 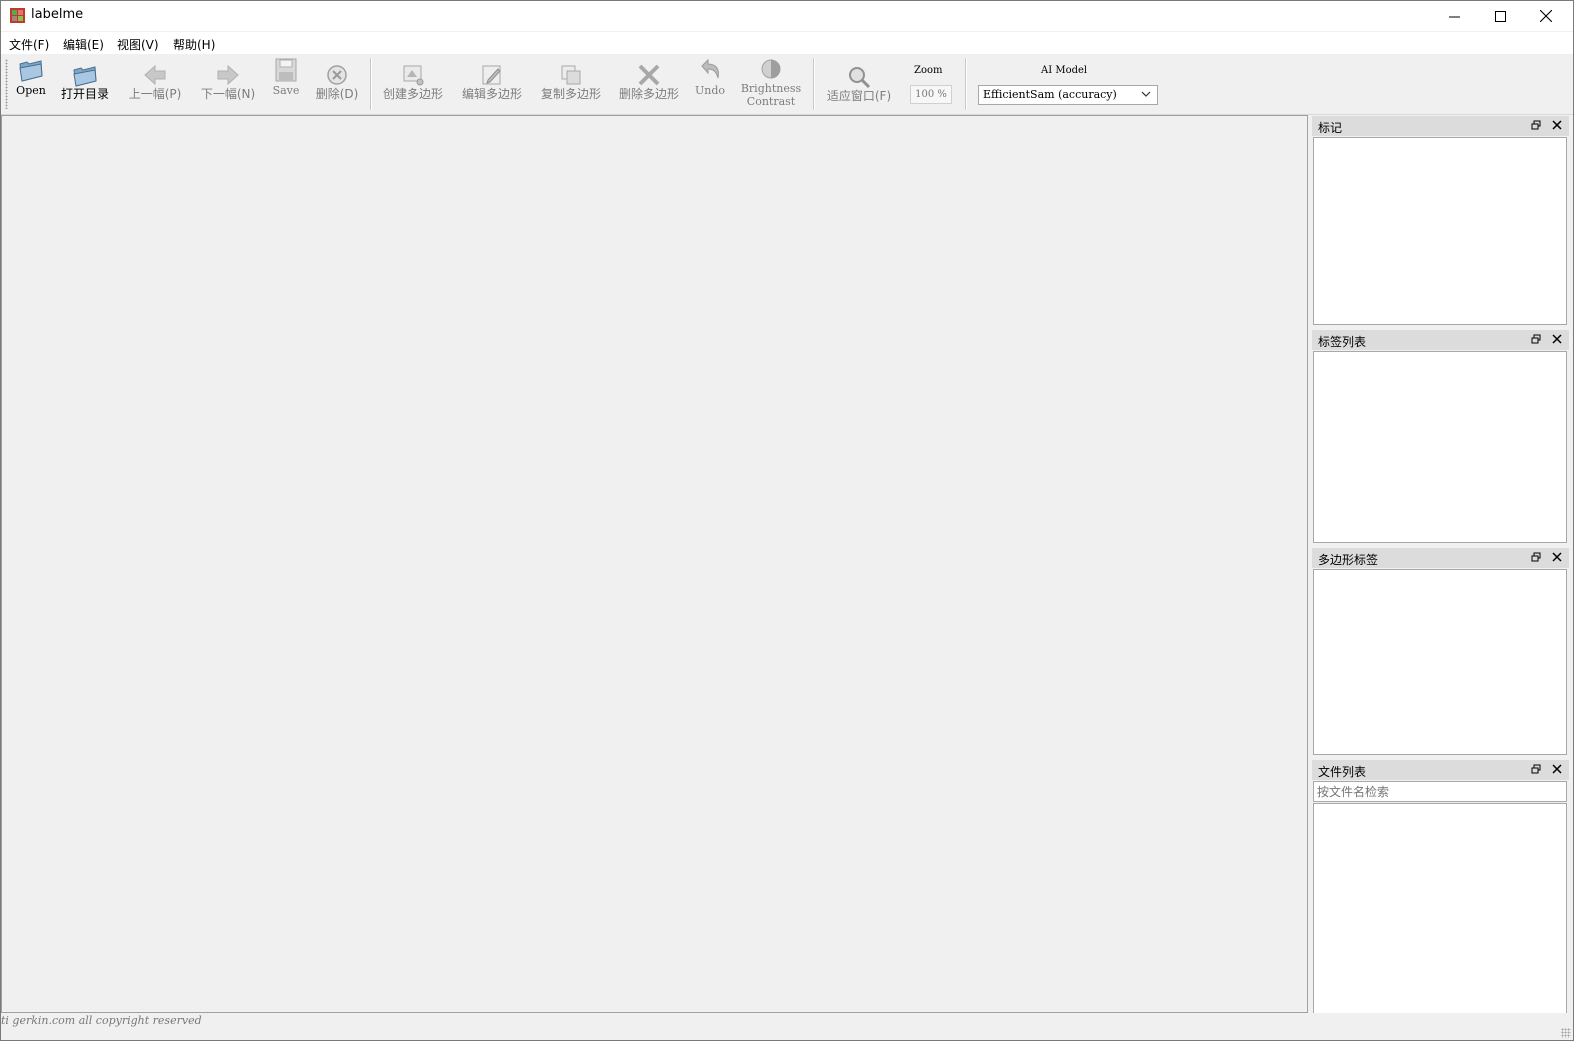 What do you see at coordinates (337, 75) in the screenshot?
I see `delete-circle-icon` at bounding box center [337, 75].